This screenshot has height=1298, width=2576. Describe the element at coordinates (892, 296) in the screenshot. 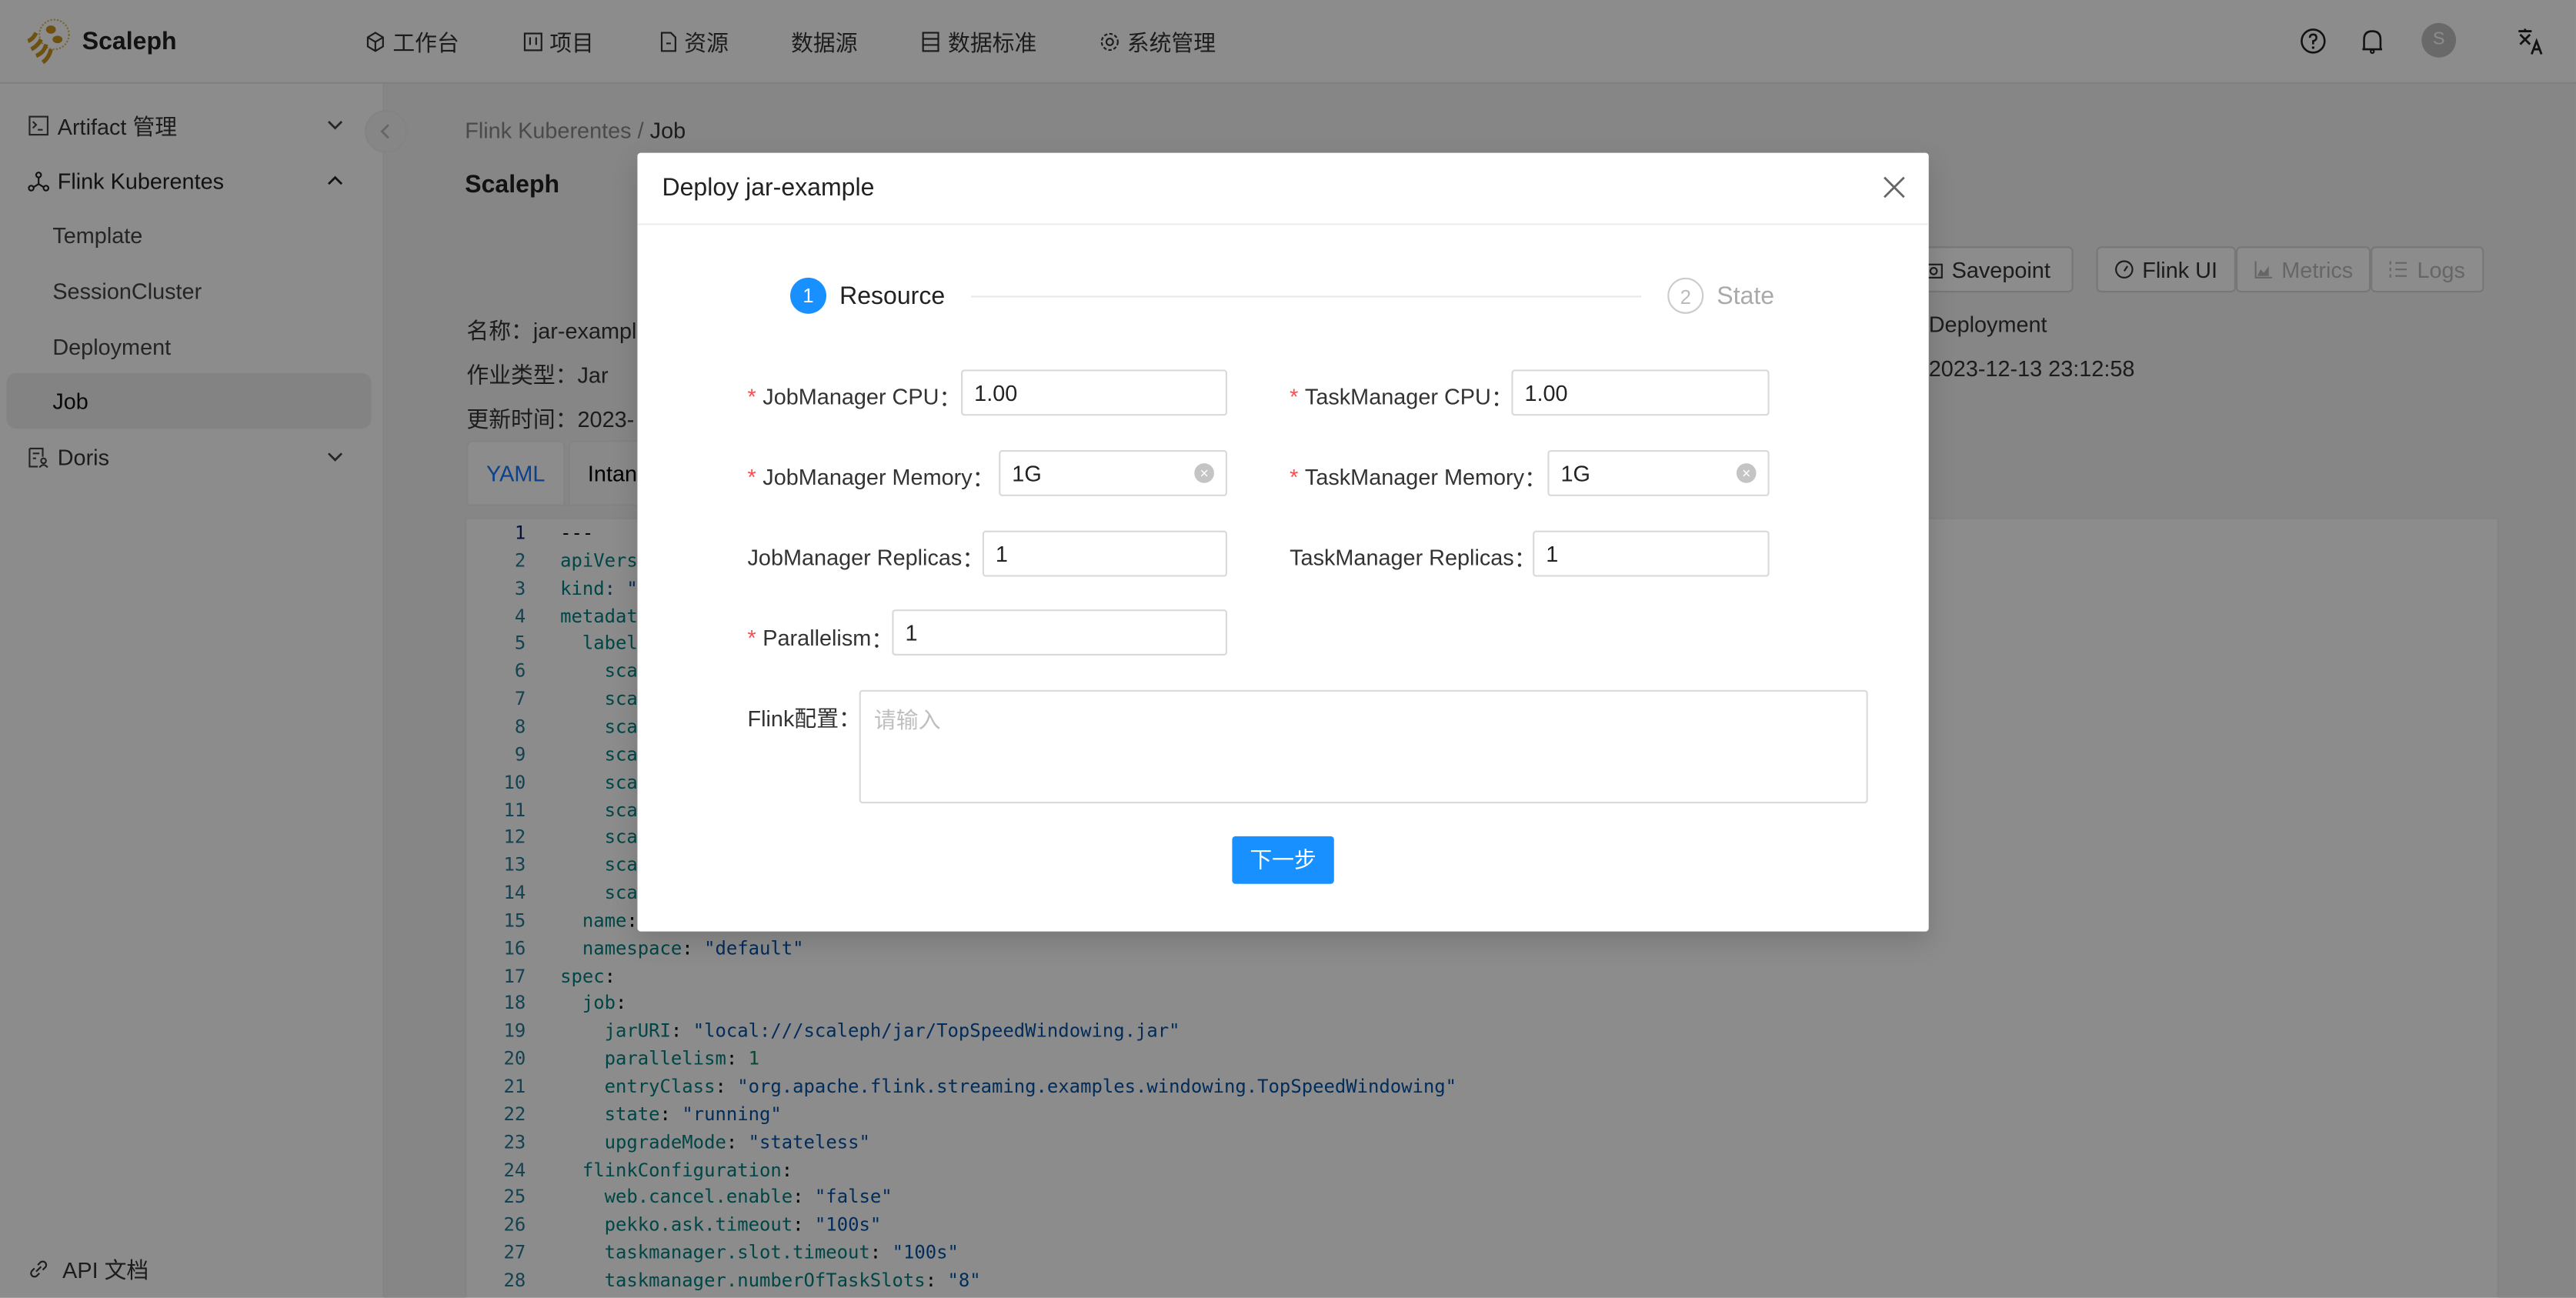

I see `step-label: Resource` at that location.